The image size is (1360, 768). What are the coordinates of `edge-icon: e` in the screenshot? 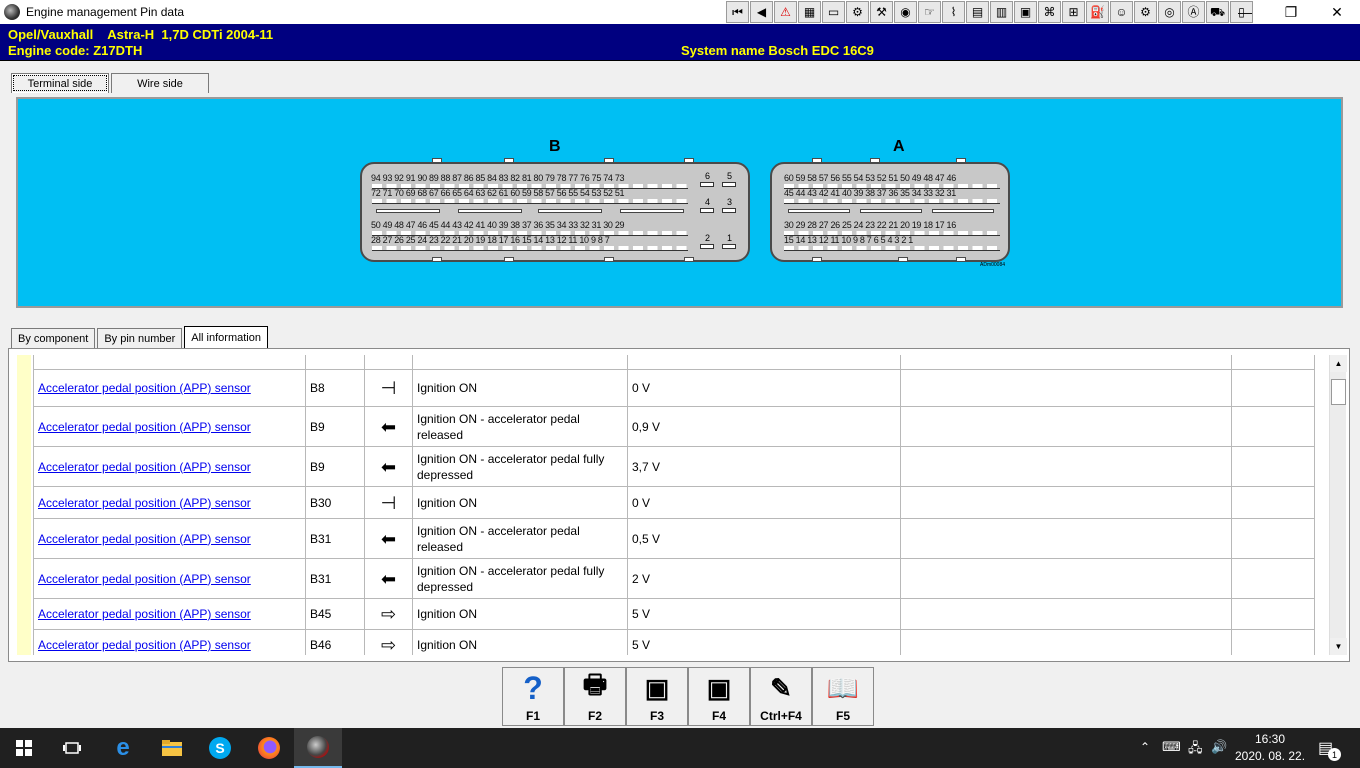 It's located at (123, 748).